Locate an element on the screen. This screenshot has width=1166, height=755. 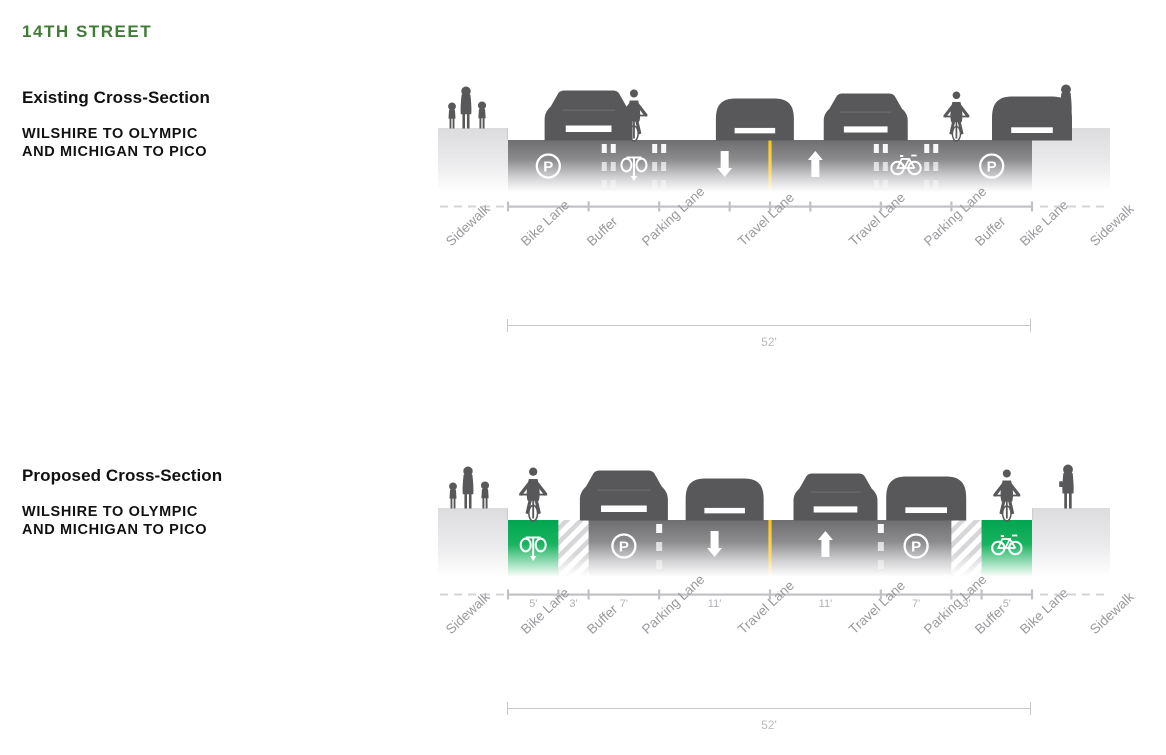
street-title: 14TH STREET is located at coordinates (87, 31).